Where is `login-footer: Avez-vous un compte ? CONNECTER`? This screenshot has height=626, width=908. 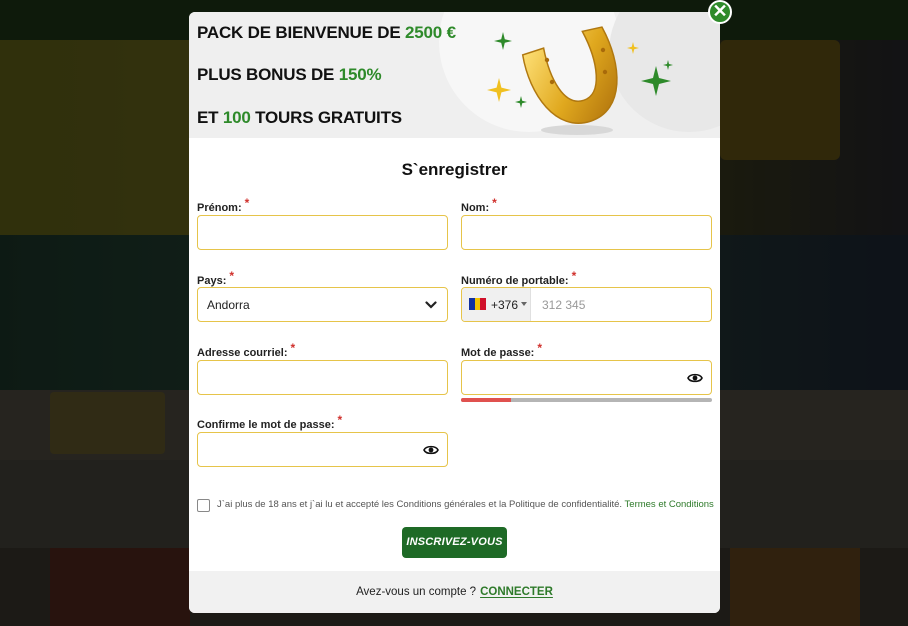 login-footer: Avez-vous un compte ? CONNECTER is located at coordinates (454, 592).